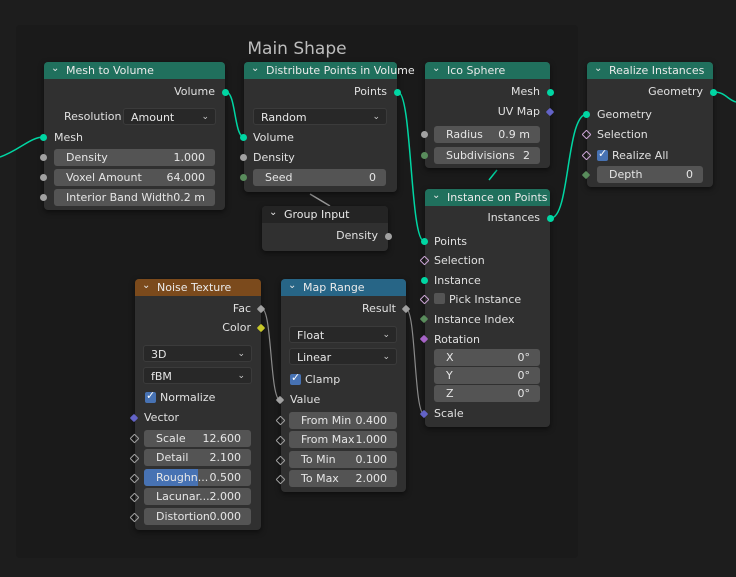 This screenshot has height=577, width=736. I want to click on output-mesh-label: Mesh, so click(525, 91).